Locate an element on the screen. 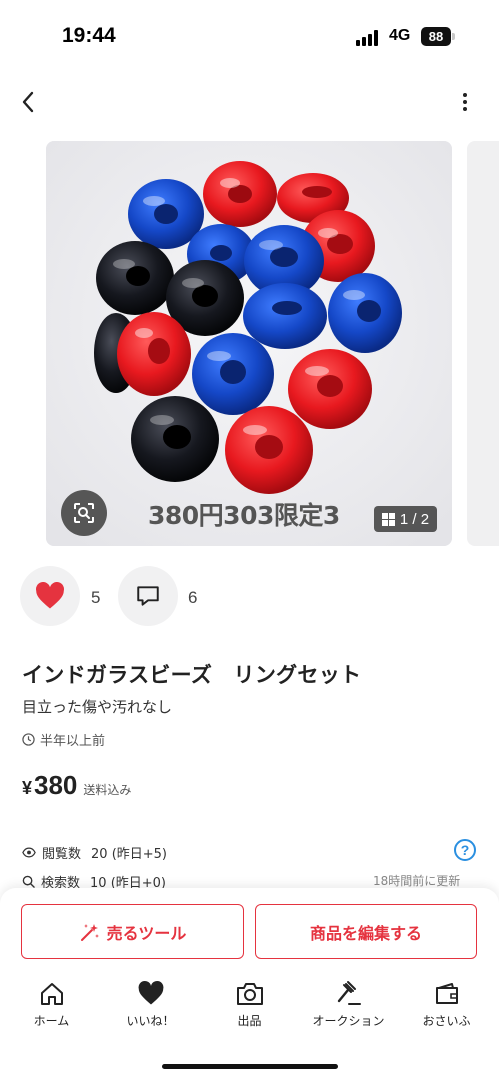 The height and width of the screenshot is (1080, 499). grid-icon is located at coordinates (388, 519).